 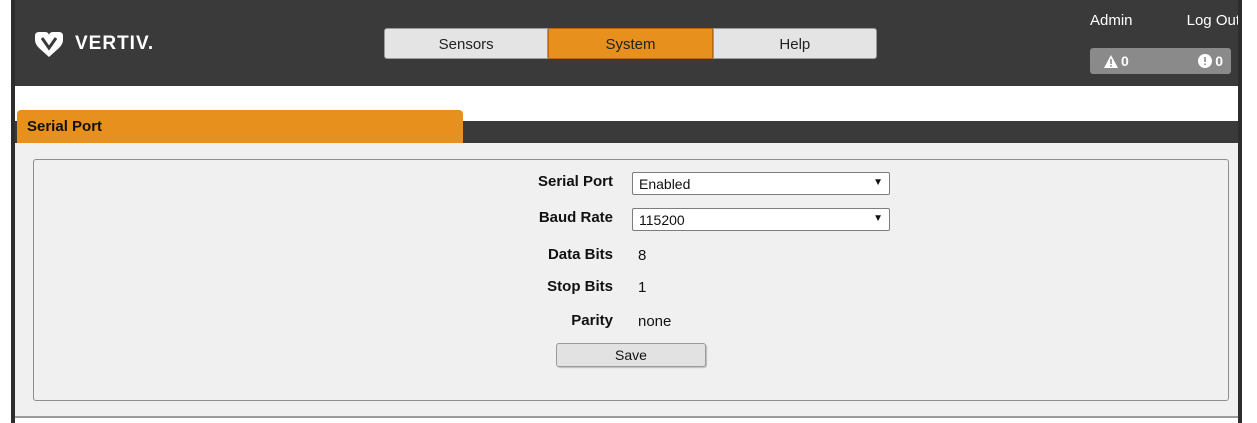 I want to click on tab-help: Help, so click(x=794, y=43).